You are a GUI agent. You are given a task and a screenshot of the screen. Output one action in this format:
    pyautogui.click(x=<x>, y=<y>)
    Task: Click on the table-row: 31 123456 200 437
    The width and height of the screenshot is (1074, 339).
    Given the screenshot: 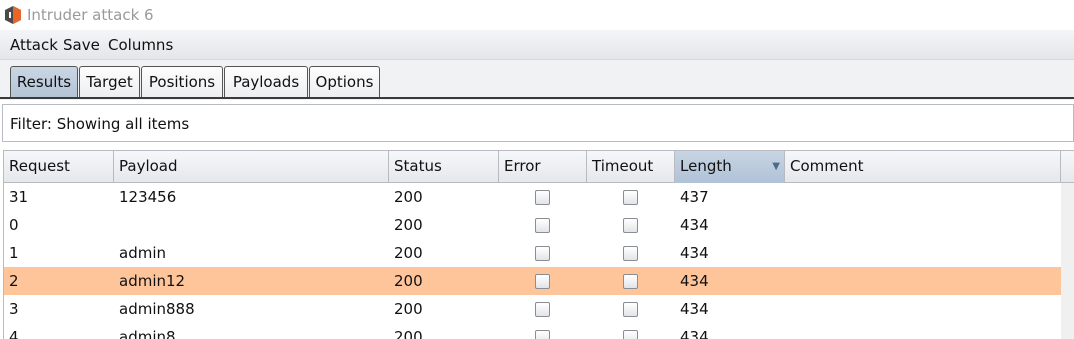 What is the action you would take?
    pyautogui.click(x=532, y=197)
    